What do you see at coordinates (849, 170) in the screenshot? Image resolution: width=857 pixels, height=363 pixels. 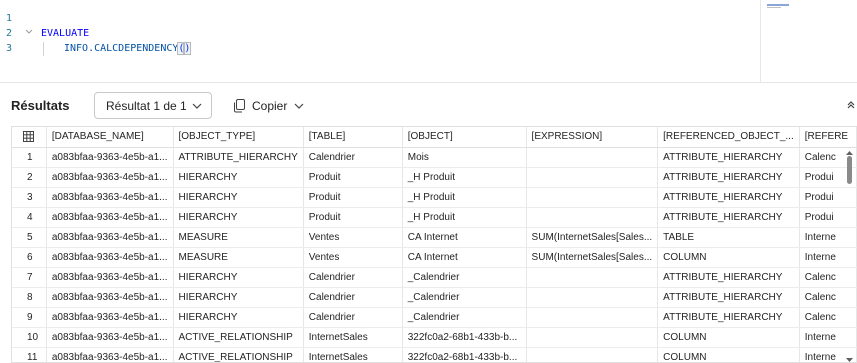 I see `scrollbar-thumb` at bounding box center [849, 170].